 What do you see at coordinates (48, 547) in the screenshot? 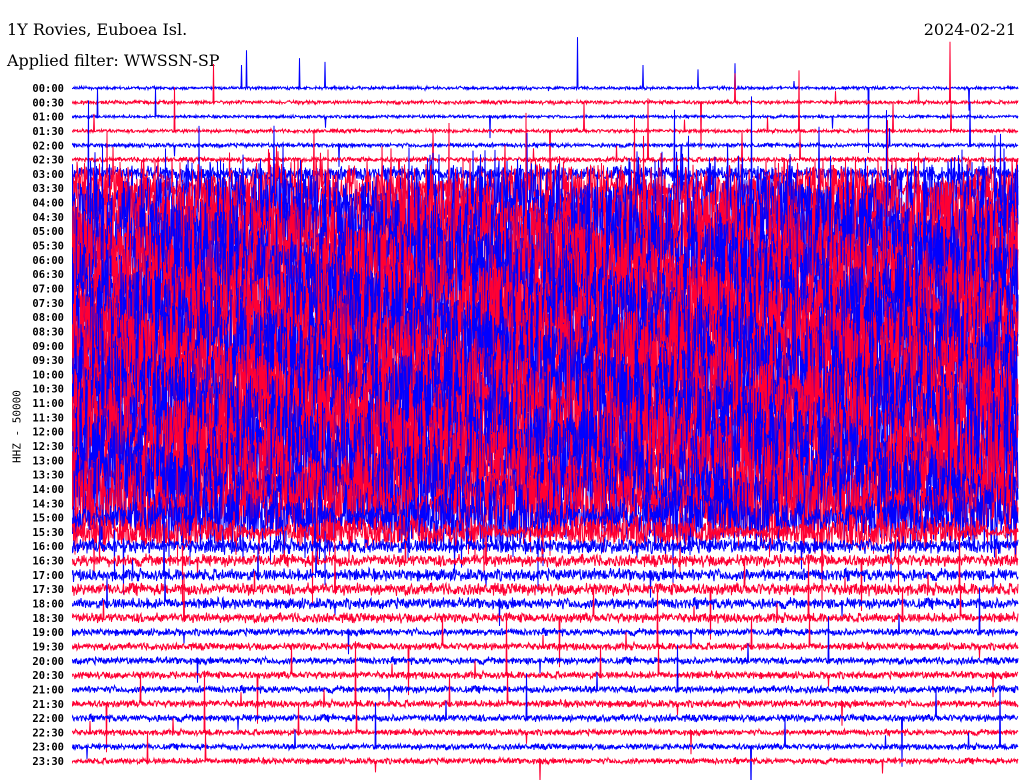
I see `row-time-label: 16:00` at bounding box center [48, 547].